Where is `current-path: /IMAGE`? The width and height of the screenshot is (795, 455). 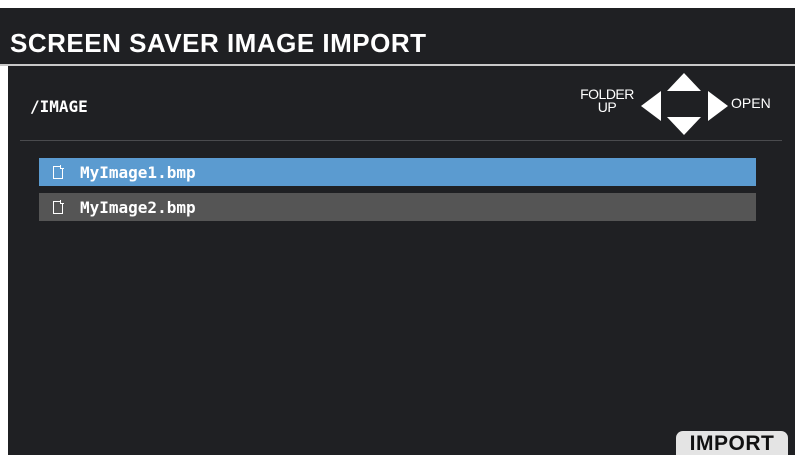
current-path: /IMAGE is located at coordinates (59, 106).